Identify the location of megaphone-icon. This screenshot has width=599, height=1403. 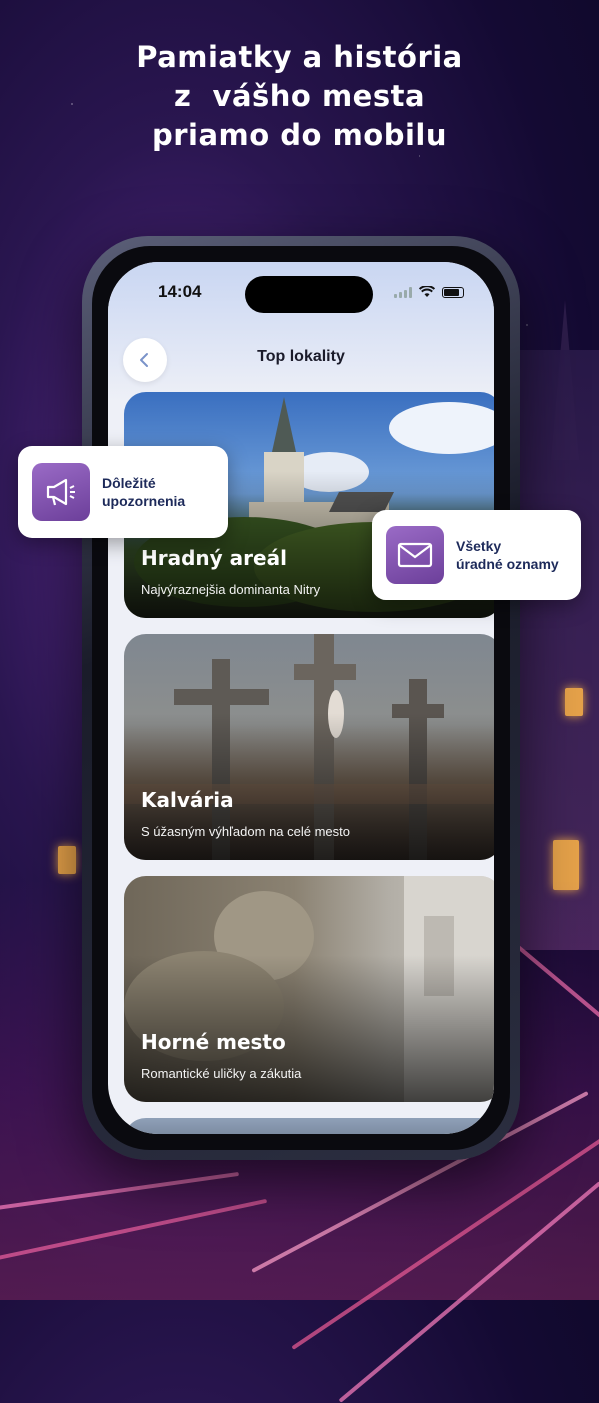
(61, 492).